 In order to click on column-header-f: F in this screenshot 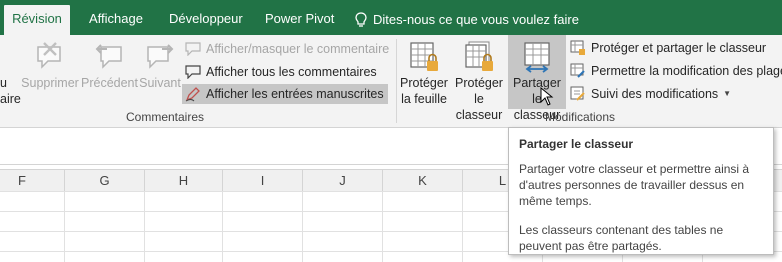, I will do `click(32, 180)`.